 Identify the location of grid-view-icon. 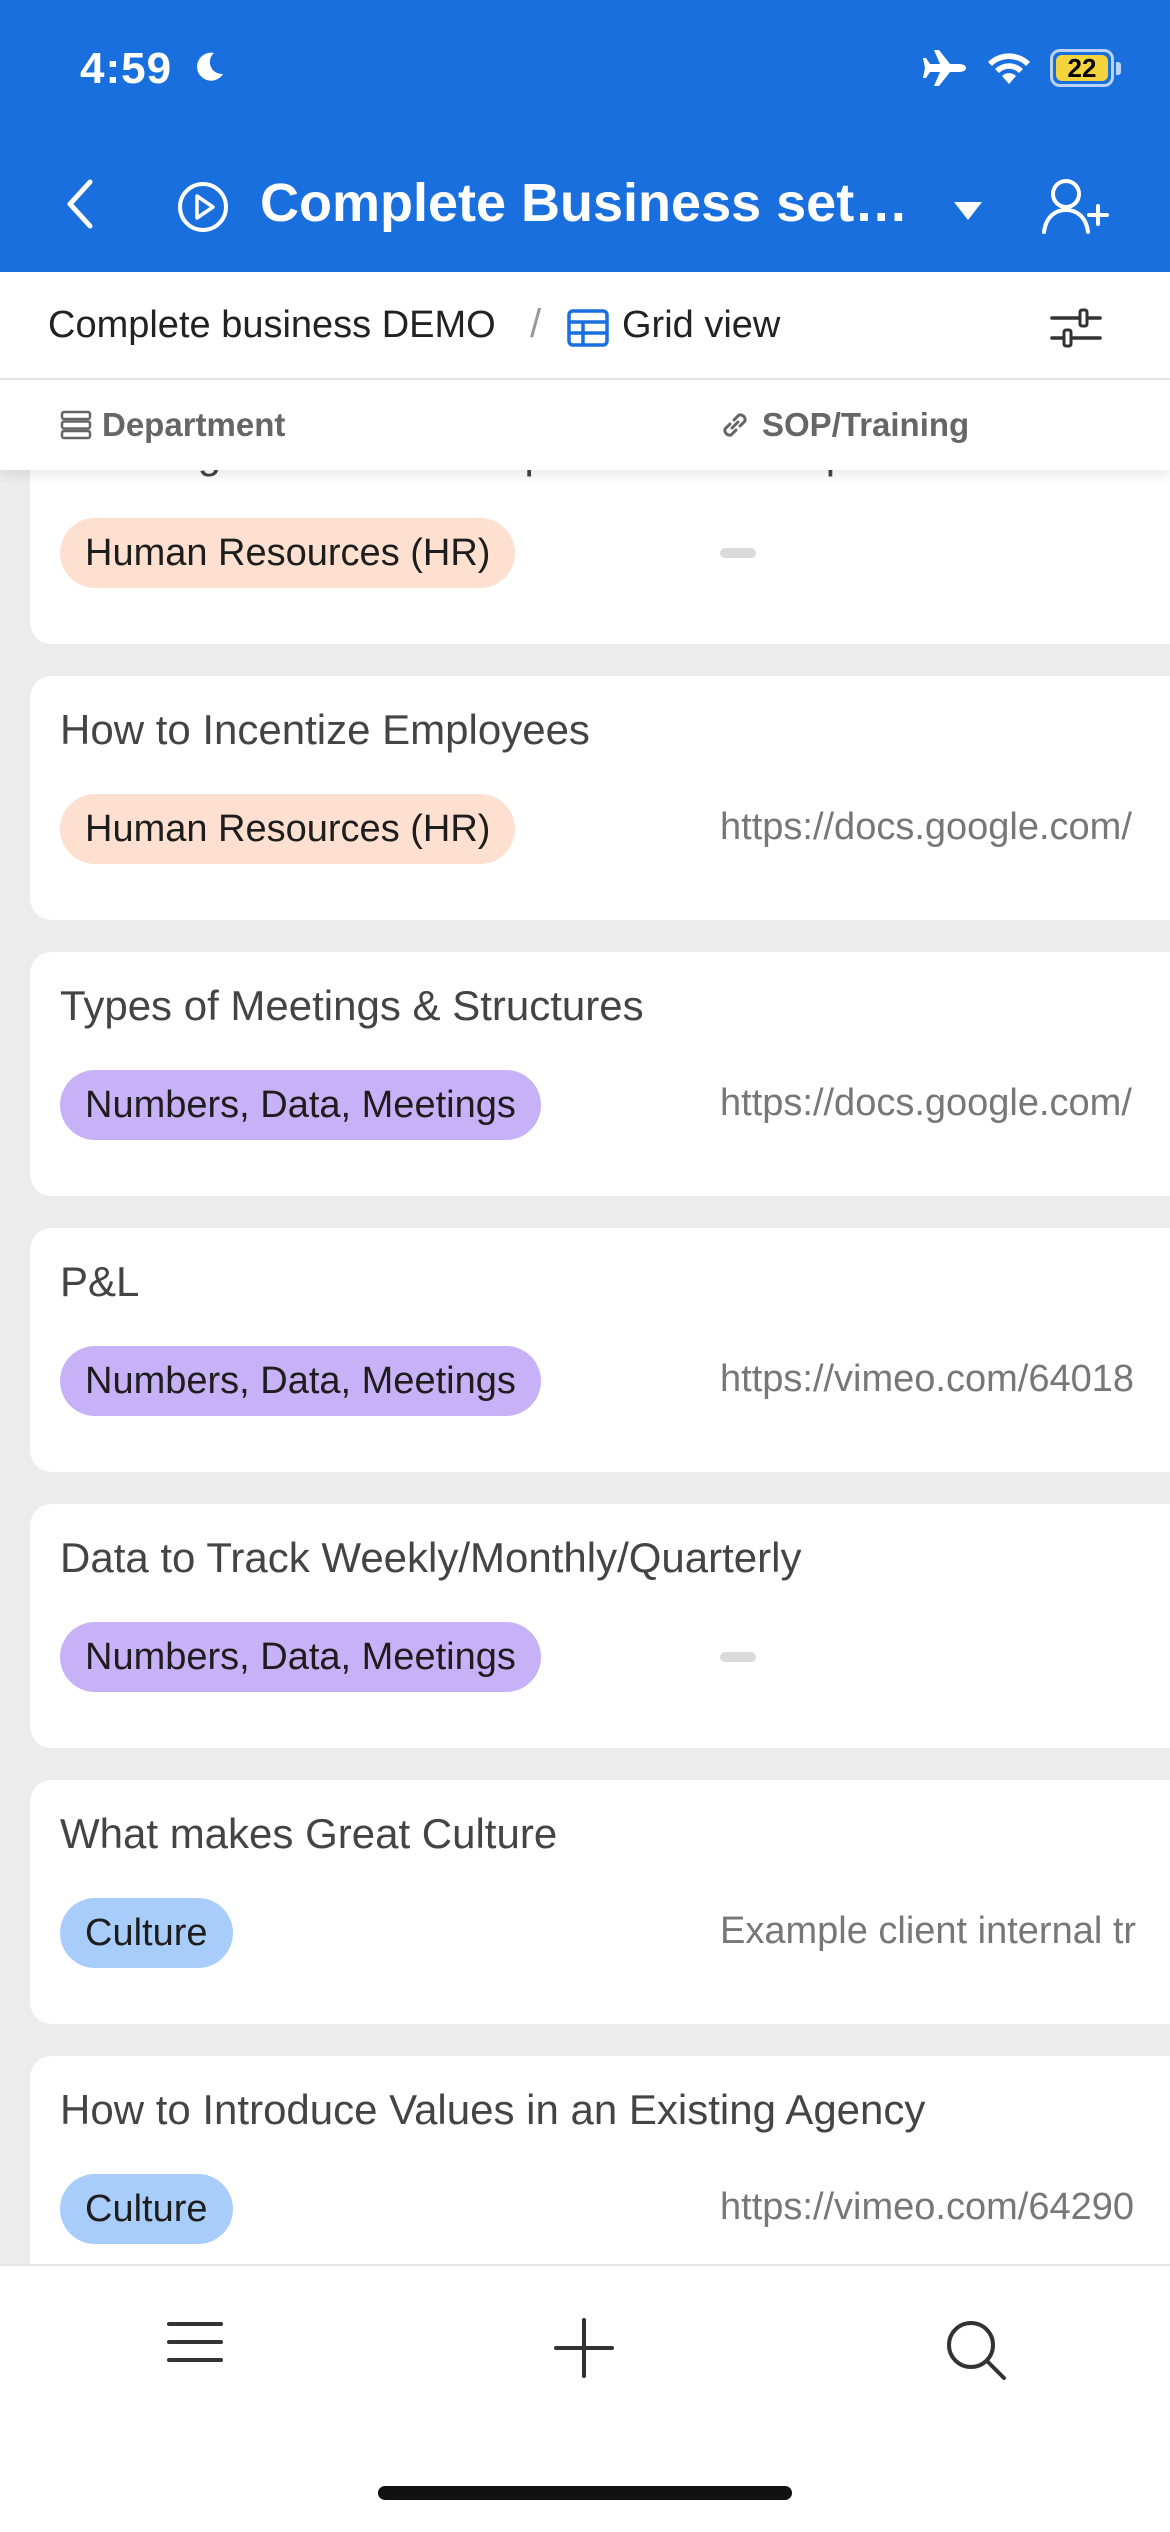
(588, 328).